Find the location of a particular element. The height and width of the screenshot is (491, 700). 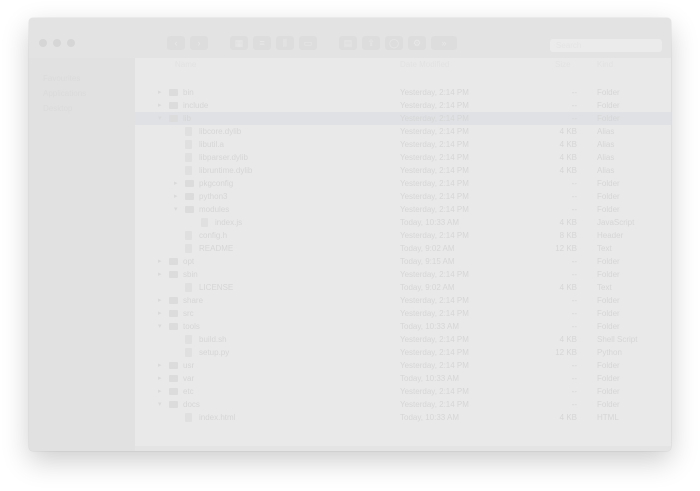

file-row: ▸ etc Yesterday, 2:14 PM -- Folder is located at coordinates (403, 391).